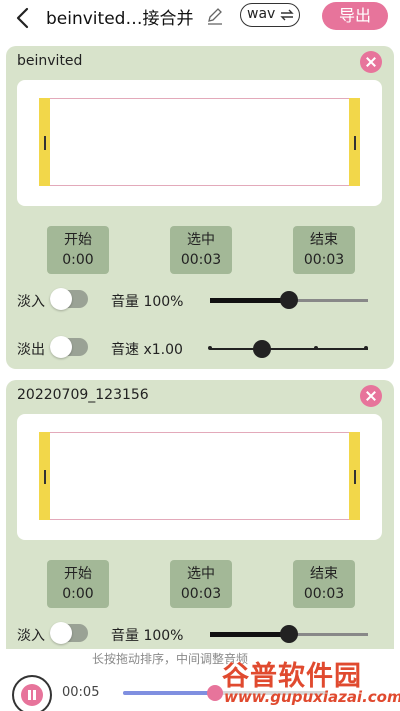  I want to click on pause-button, so click(32, 693).